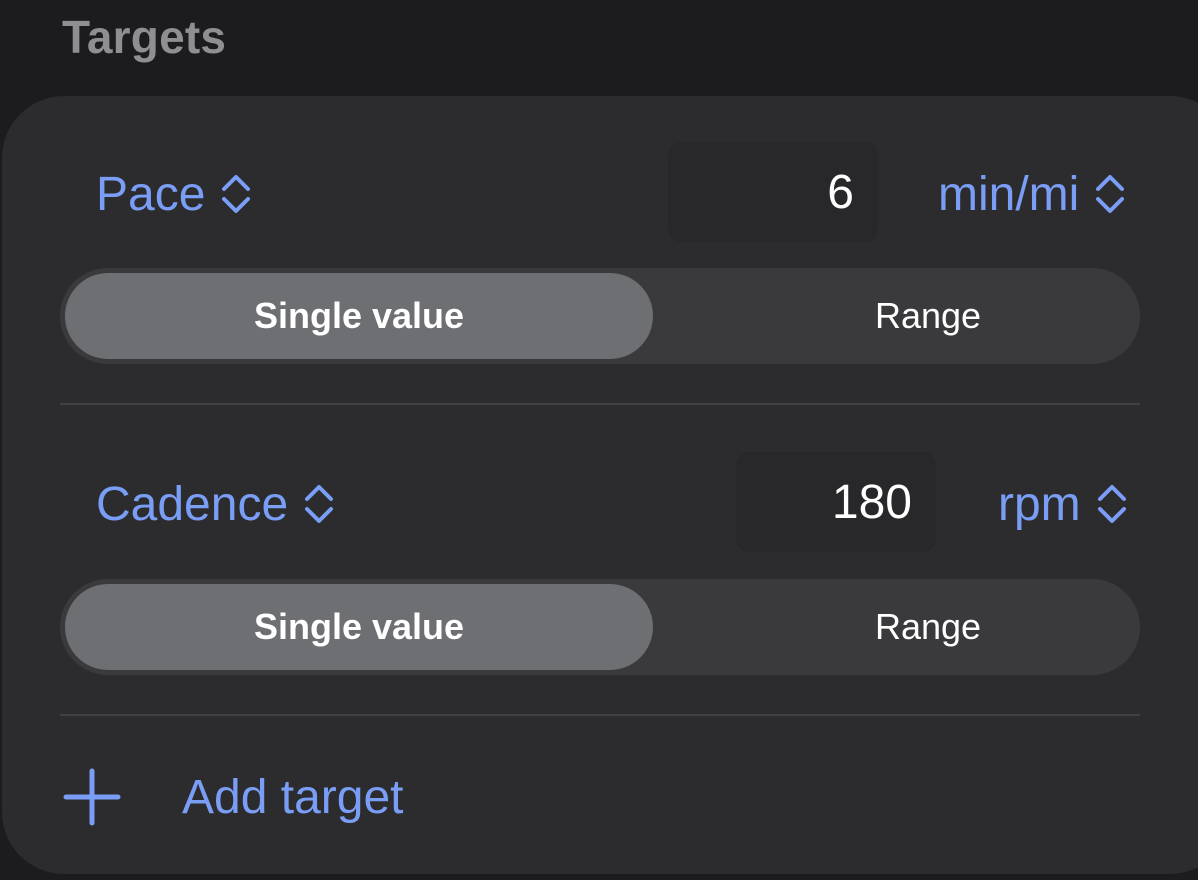  I want to click on unit-picker-pace: min/mi, so click(1032, 194).